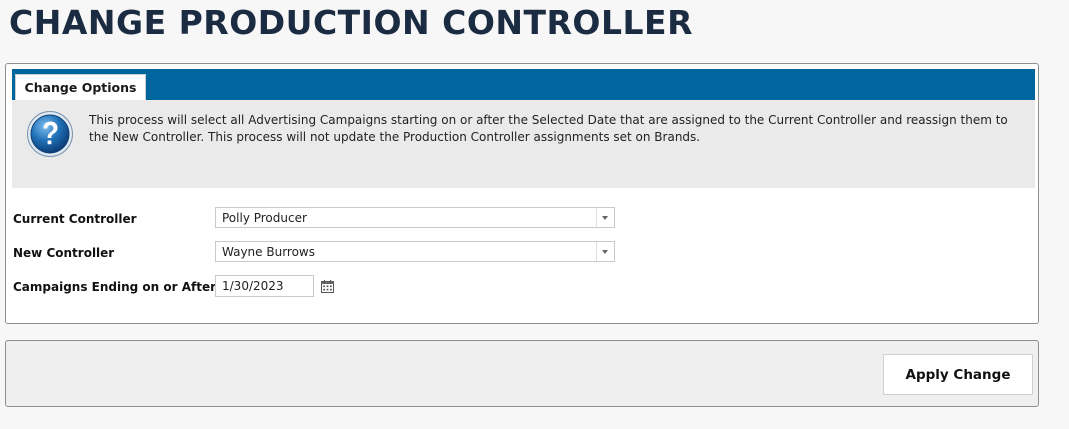 The width and height of the screenshot is (1069, 429). What do you see at coordinates (50, 134) in the screenshot?
I see `help-question-icon` at bounding box center [50, 134].